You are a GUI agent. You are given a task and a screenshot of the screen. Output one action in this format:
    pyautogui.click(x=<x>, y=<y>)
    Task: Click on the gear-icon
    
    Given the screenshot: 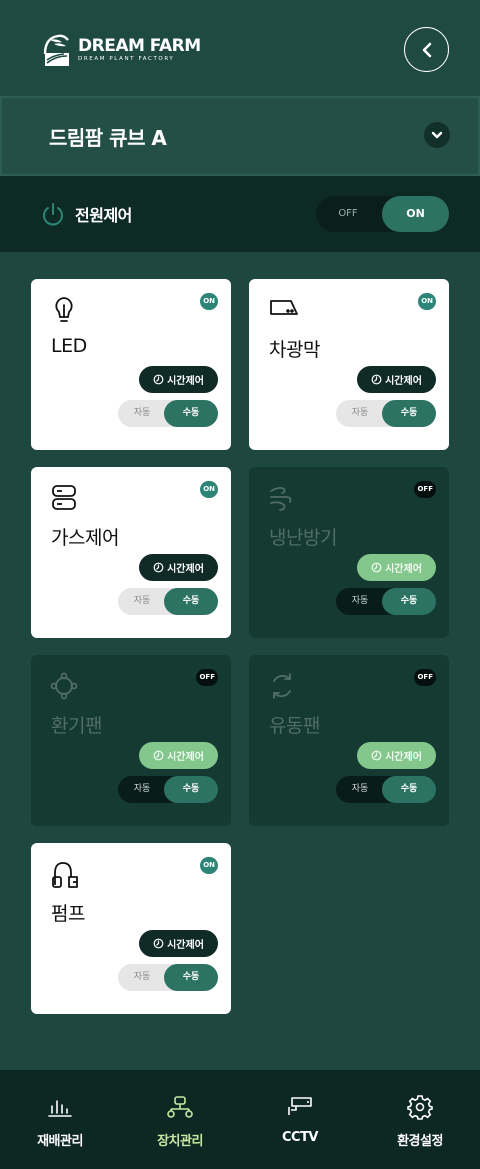 What is the action you would take?
    pyautogui.click(x=420, y=1107)
    